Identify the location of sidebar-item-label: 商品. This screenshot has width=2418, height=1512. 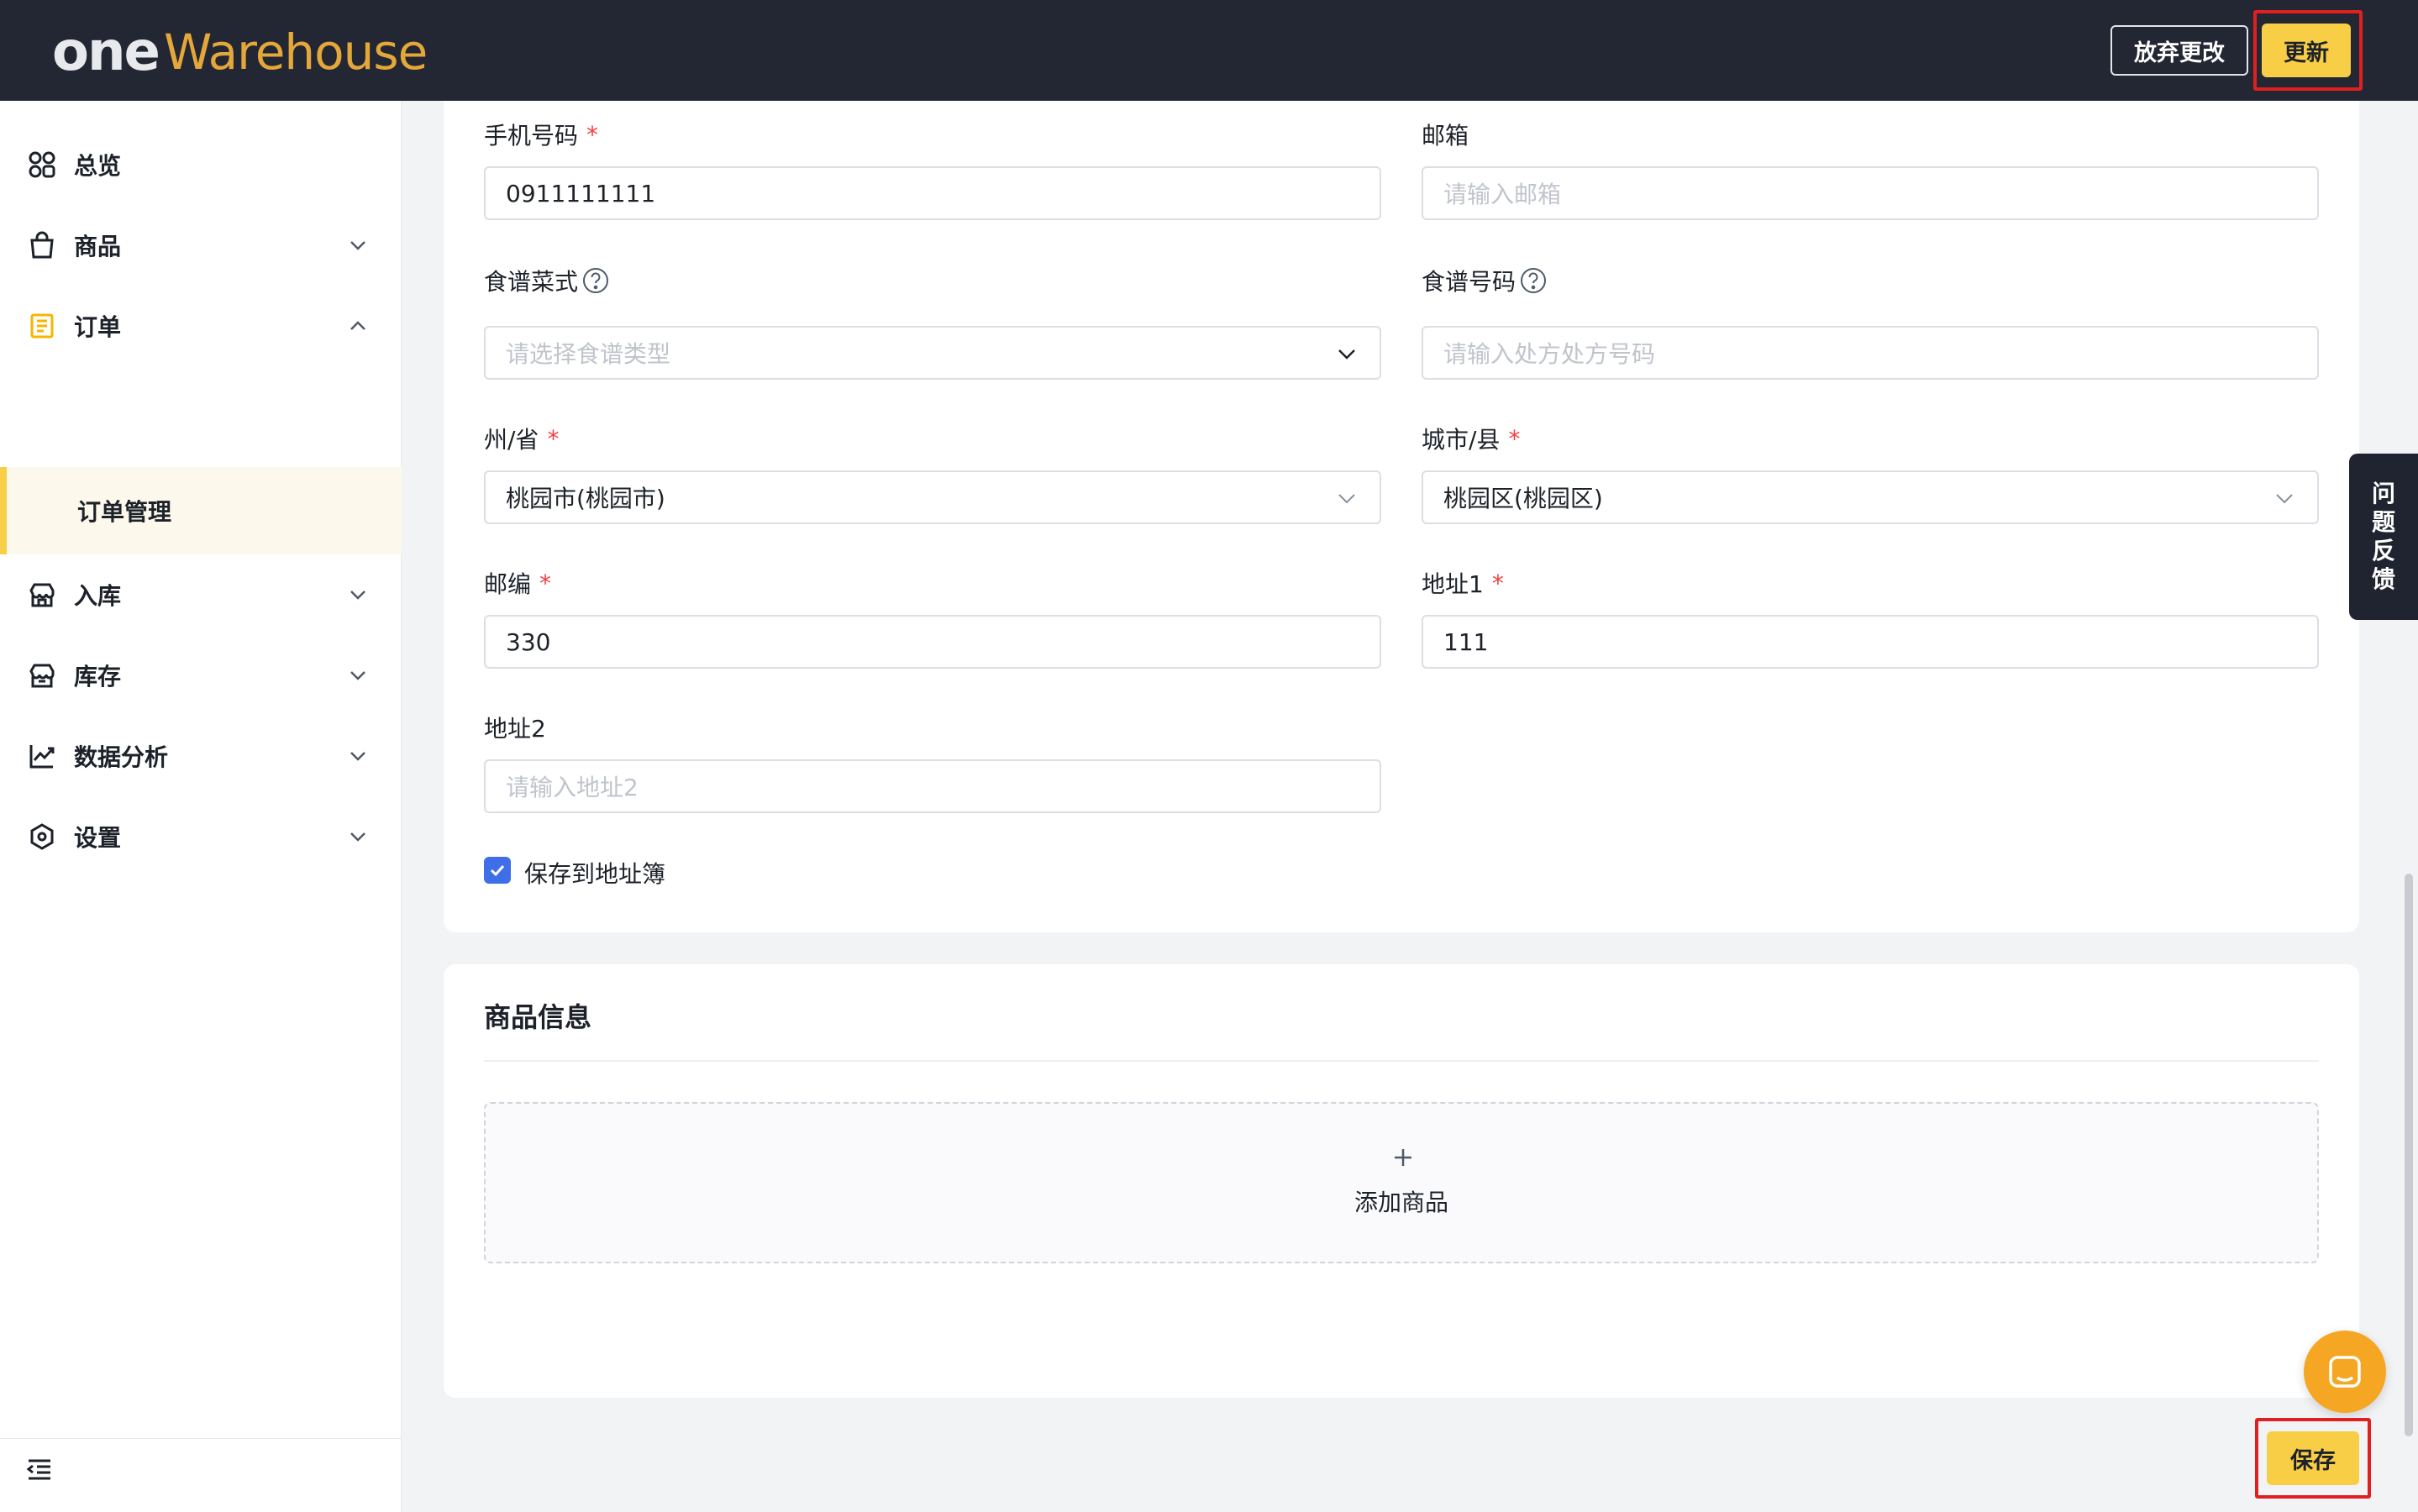
(98, 246).